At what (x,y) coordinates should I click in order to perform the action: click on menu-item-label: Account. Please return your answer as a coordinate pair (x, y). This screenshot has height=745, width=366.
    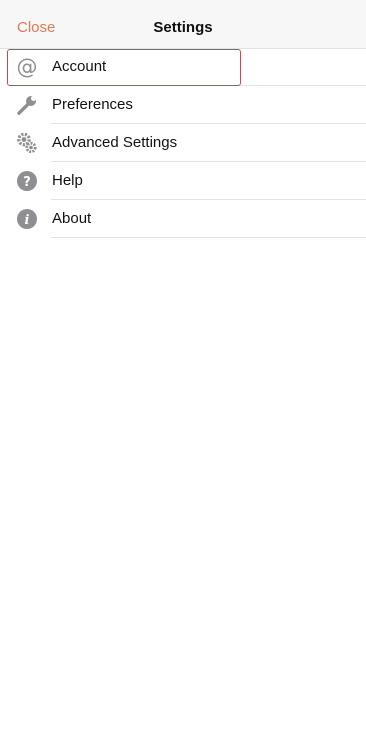
    Looking at the image, I should click on (79, 66).